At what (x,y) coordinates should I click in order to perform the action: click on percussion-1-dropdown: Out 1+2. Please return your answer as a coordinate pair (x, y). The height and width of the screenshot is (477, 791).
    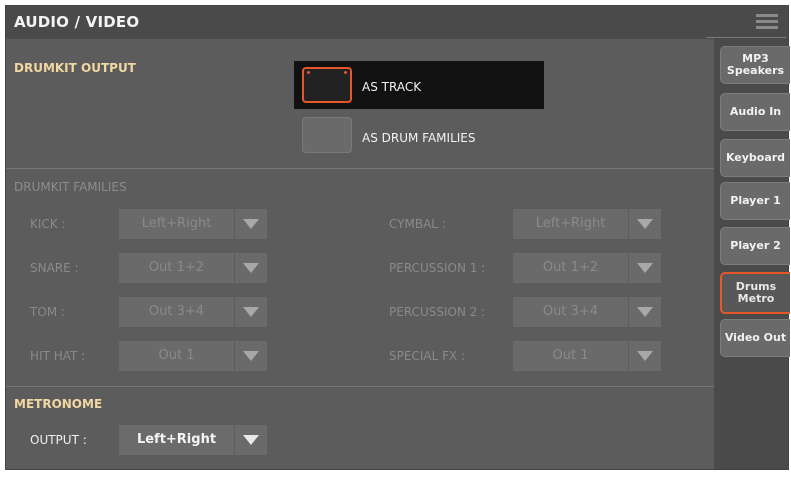
    Looking at the image, I should click on (587, 268).